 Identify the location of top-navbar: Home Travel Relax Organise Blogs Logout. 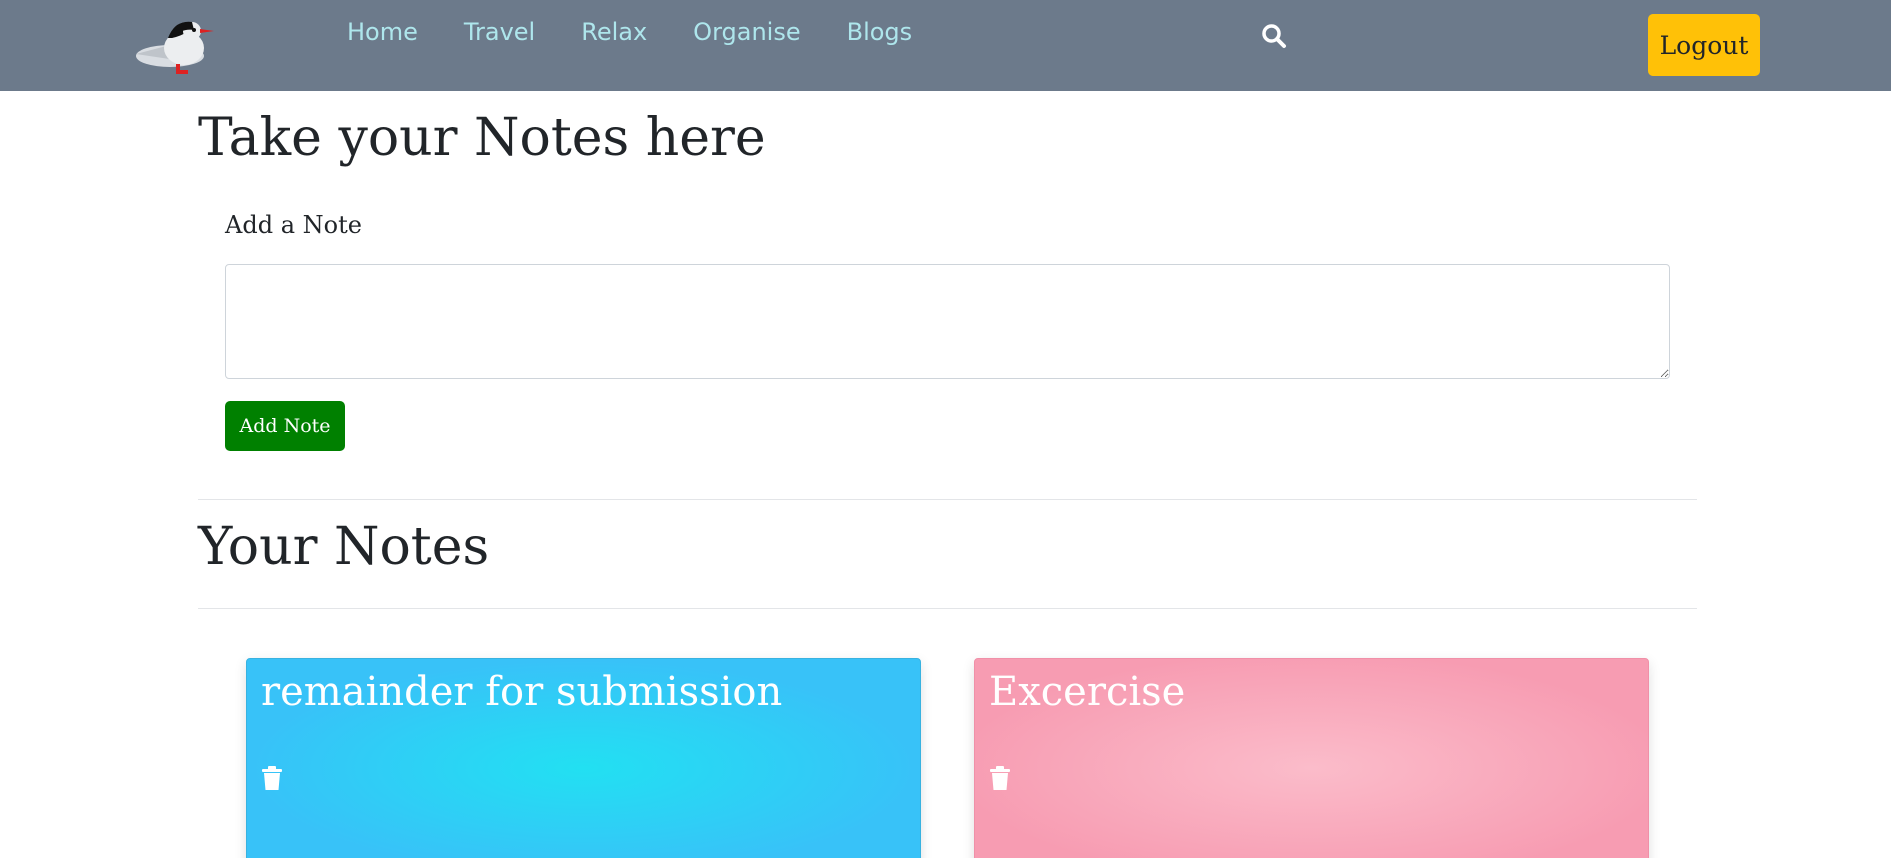
(945, 45).